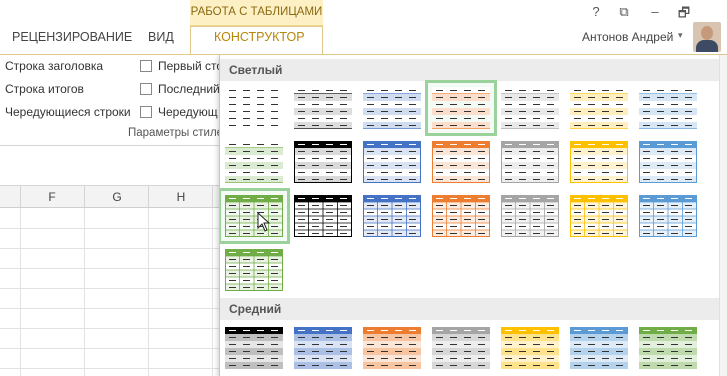  What do you see at coordinates (680, 35) in the screenshot?
I see `user-menu-chevron-icon: ▾` at bounding box center [680, 35].